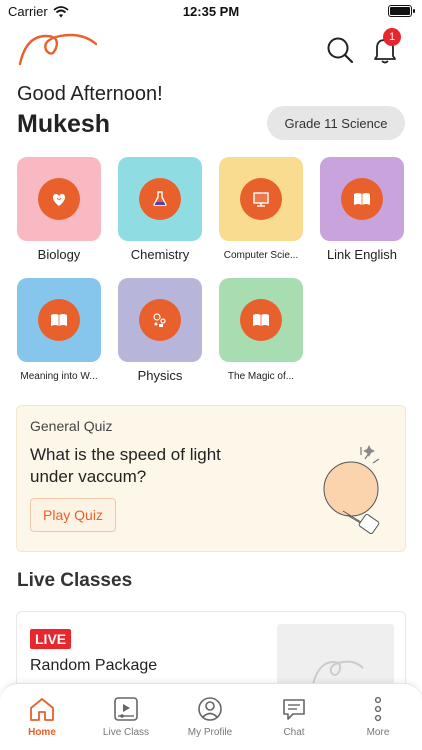 Image resolution: width=422 pixels, height=750 pixels. Describe the element at coordinates (64, 124) in the screenshot. I see `user-name: Mukesh` at that location.